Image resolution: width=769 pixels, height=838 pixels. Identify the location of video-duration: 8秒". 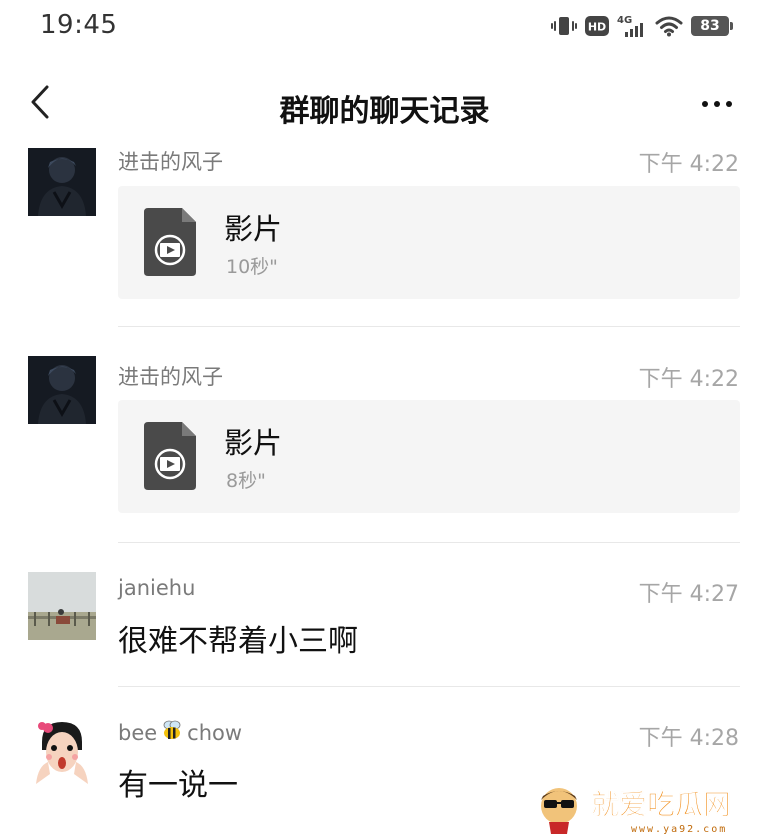
(246, 481).